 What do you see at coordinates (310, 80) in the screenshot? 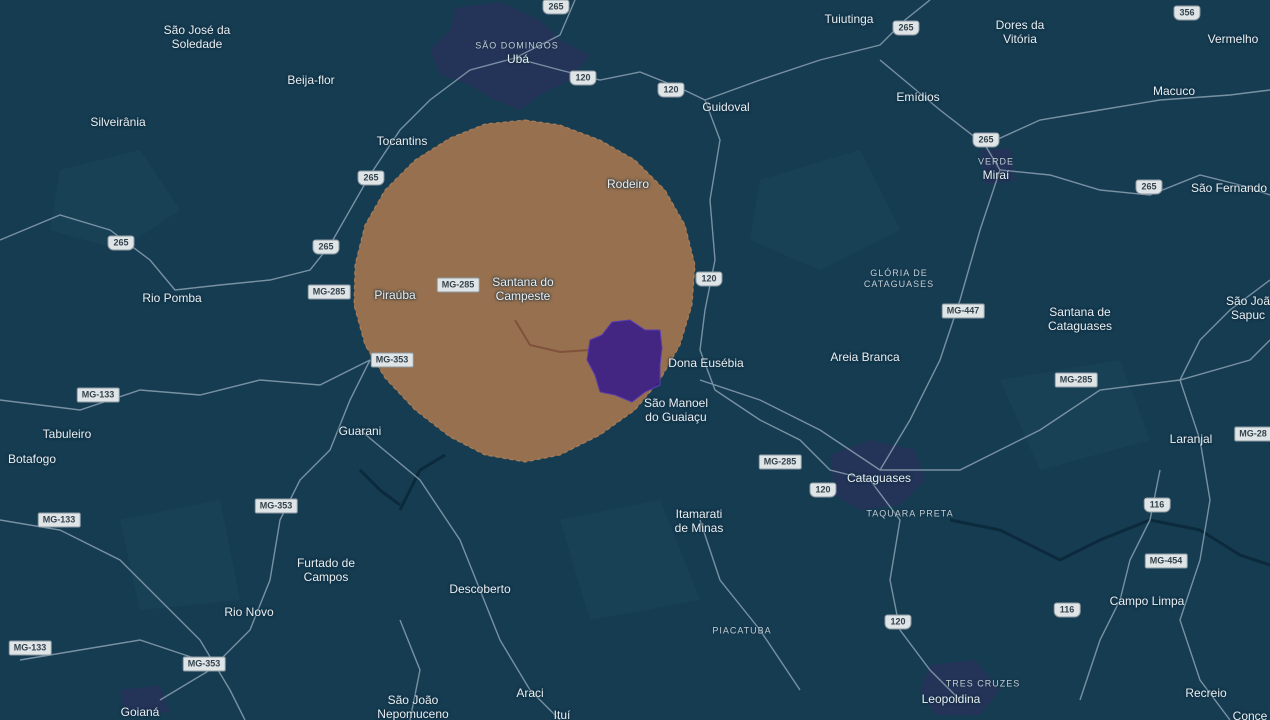
I see `place-label: Beija-flor` at bounding box center [310, 80].